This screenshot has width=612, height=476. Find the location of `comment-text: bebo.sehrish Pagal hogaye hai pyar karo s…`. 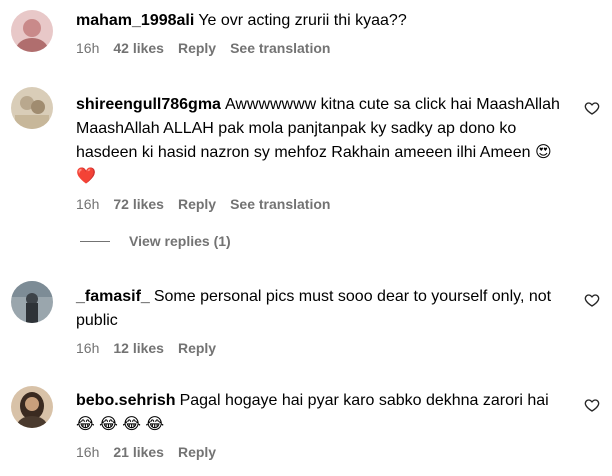

comment-text: bebo.sehrish Pagal hogaye hai pyar karo s… is located at coordinates (321, 413).